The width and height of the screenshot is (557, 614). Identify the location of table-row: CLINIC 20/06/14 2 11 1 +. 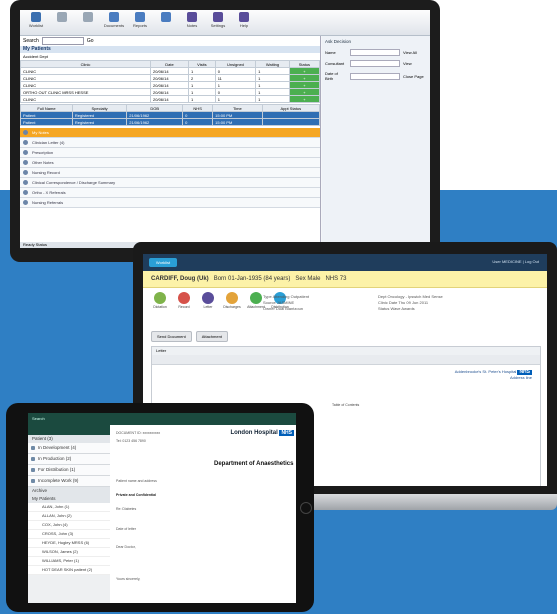
(170, 78).